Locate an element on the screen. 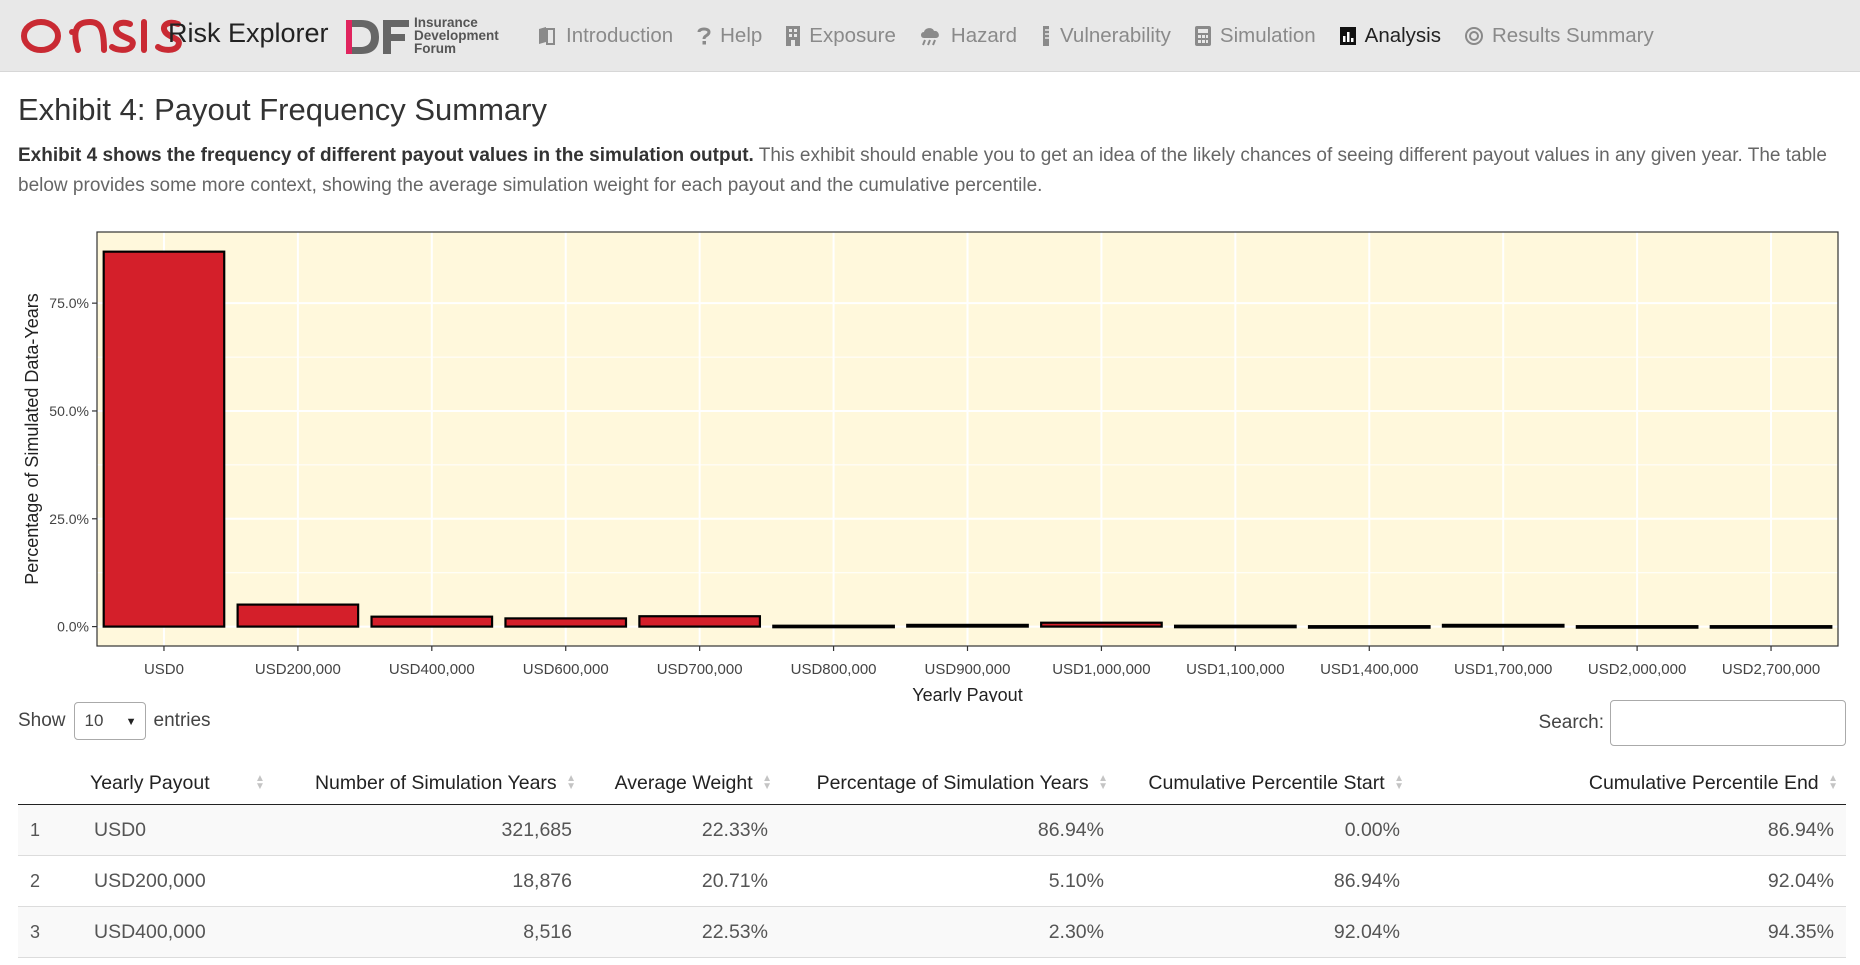 This screenshot has height=965, width=1860. question-icon is located at coordinates (704, 36).